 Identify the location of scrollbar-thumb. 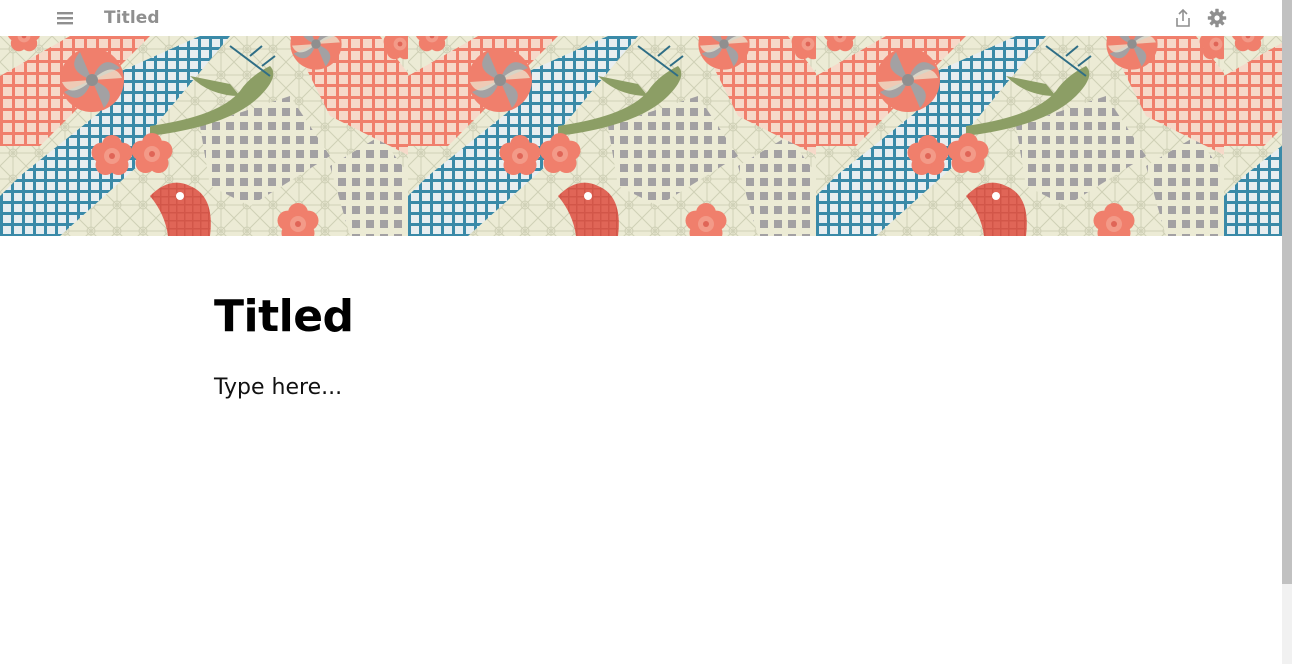
(1287, 292).